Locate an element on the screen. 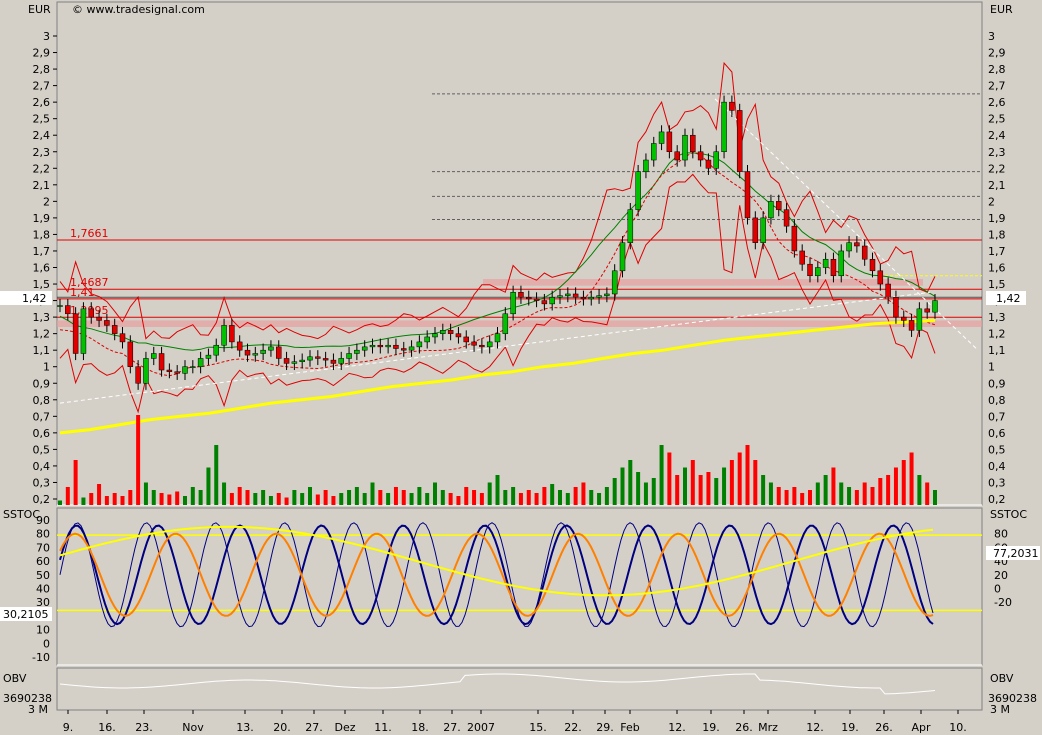 Image resolution: width=1042 pixels, height=735 pixels. price-tick-label-left: 0,7 is located at coordinates (42, 416).